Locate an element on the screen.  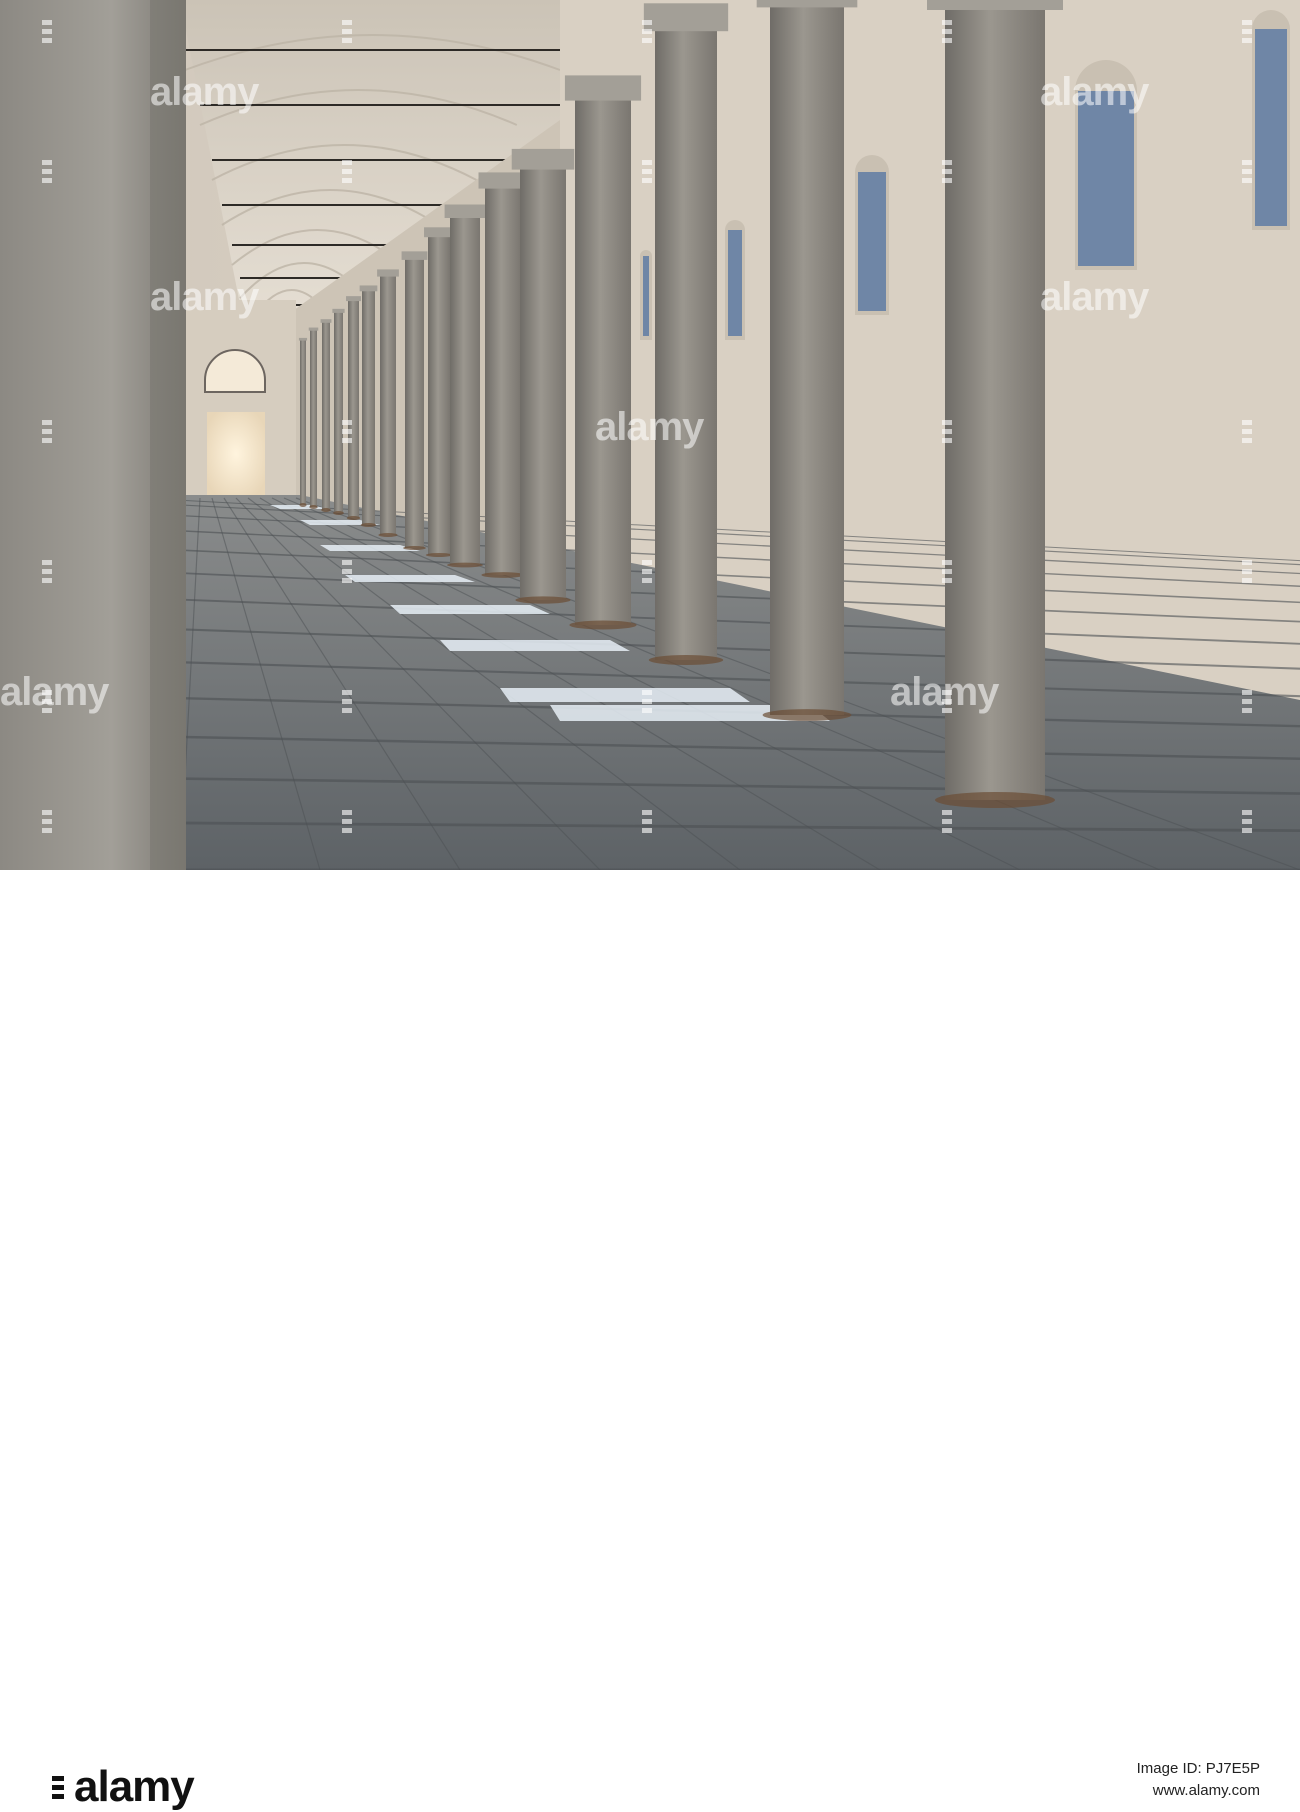
image-id: Image ID: PJ7E5P is located at coordinates (1198, 1768).